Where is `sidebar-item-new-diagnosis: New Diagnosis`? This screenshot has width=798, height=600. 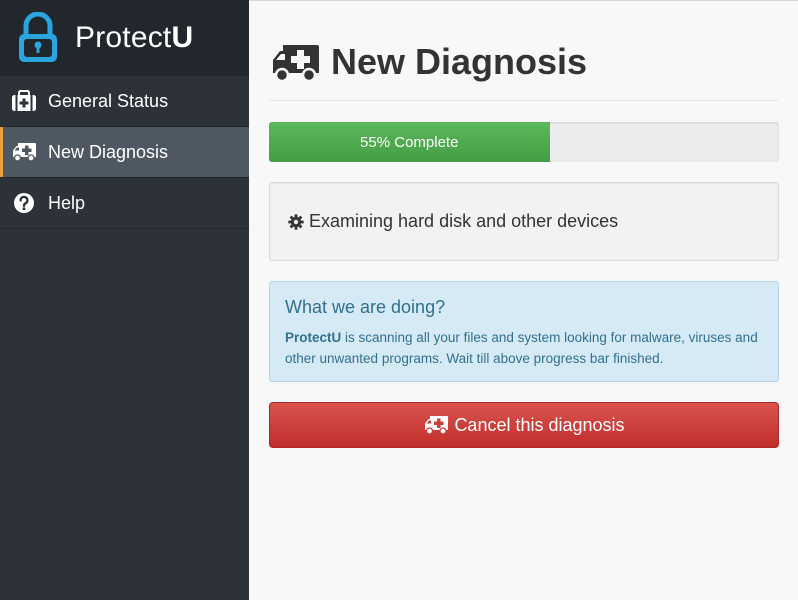
sidebar-item-new-diagnosis: New Diagnosis is located at coordinates (124, 152).